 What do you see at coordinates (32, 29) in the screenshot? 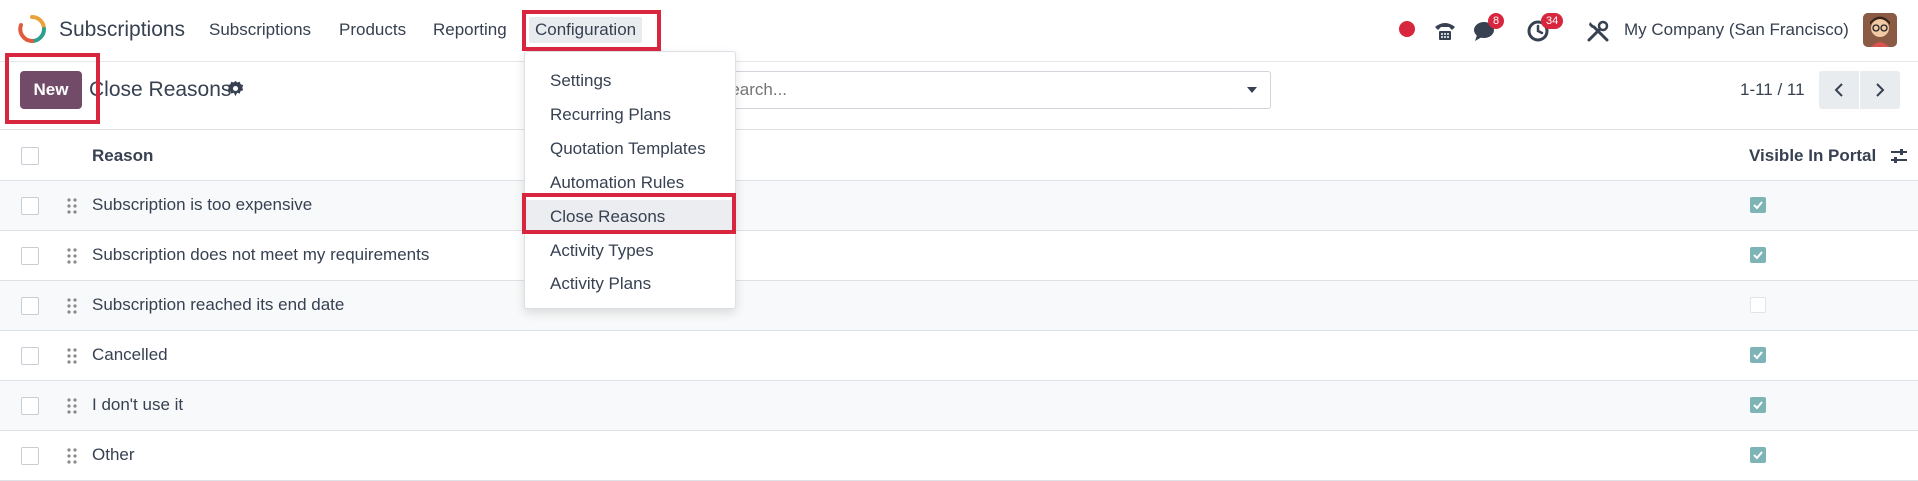
I see `subscriptions-logo-icon` at bounding box center [32, 29].